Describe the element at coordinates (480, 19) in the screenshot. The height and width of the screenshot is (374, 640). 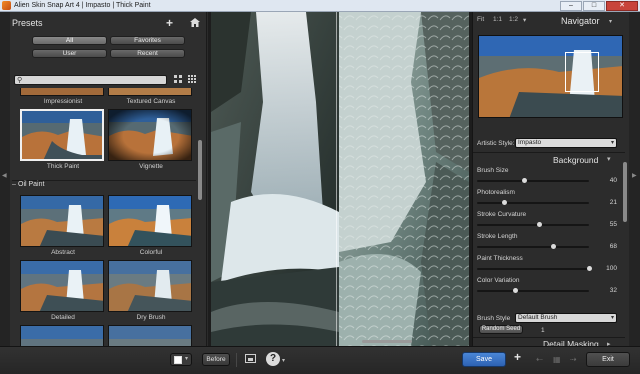
I see `zoom-fit-button: Fit` at that location.